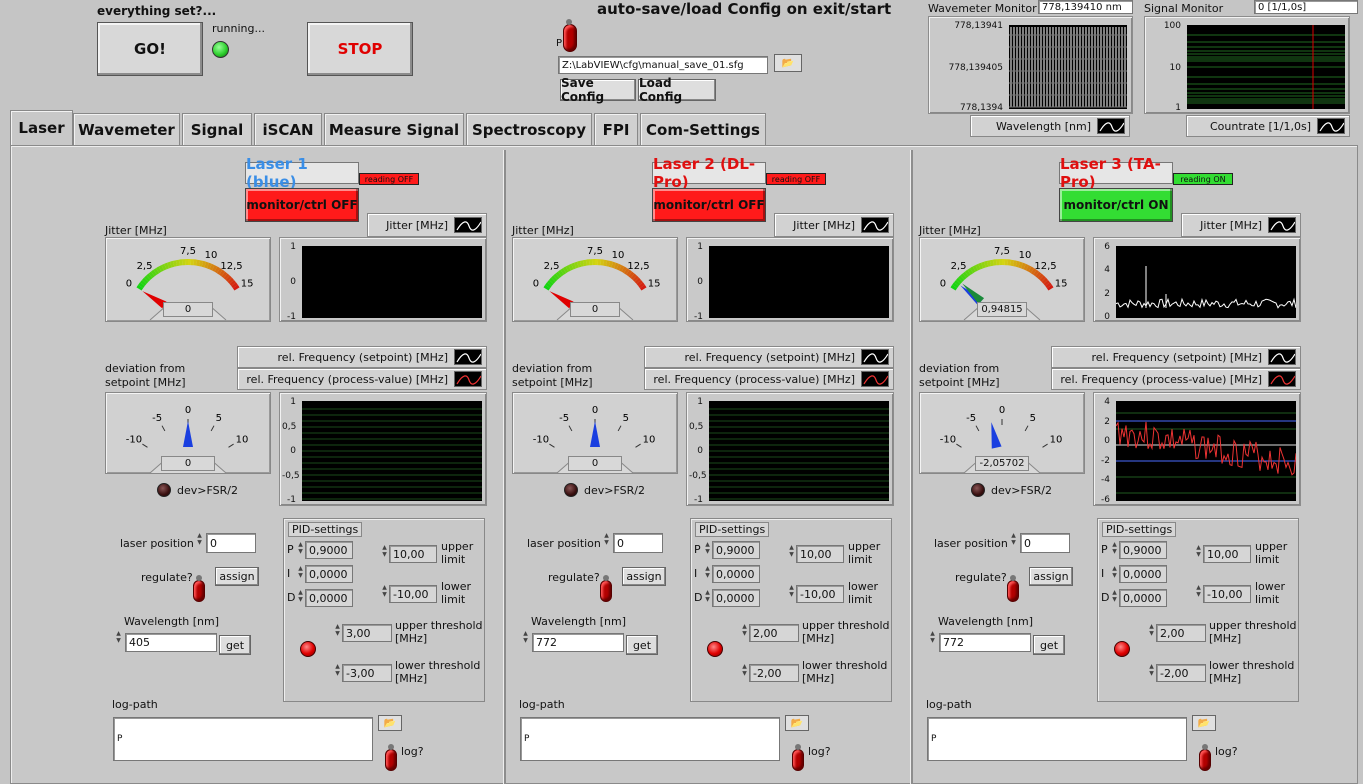 The height and width of the screenshot is (784, 1363). What do you see at coordinates (362, 379) in the screenshot?
I see `process-value-legend: rel. Frequency (process-value) [MHz]` at bounding box center [362, 379].